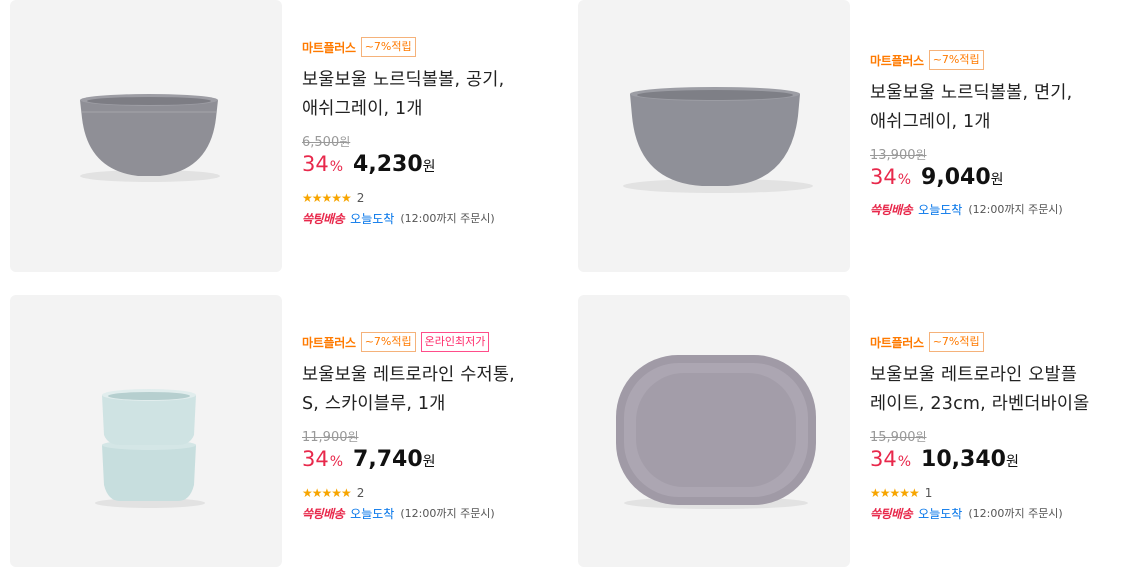  I want to click on sale-price: 9,040, so click(956, 177).